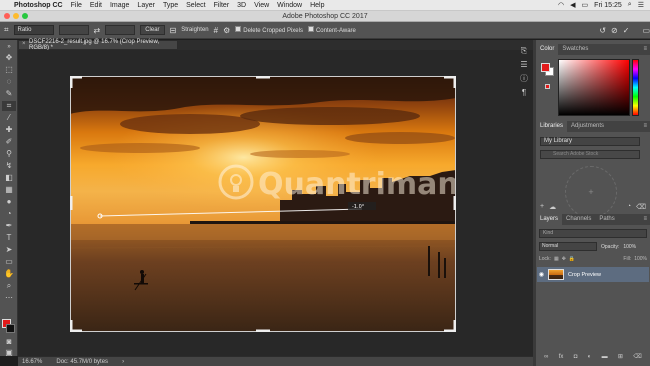 Image resolution: width=650 pixels, height=366 pixels. I want to click on foreground-color-chip, so click(545, 67).